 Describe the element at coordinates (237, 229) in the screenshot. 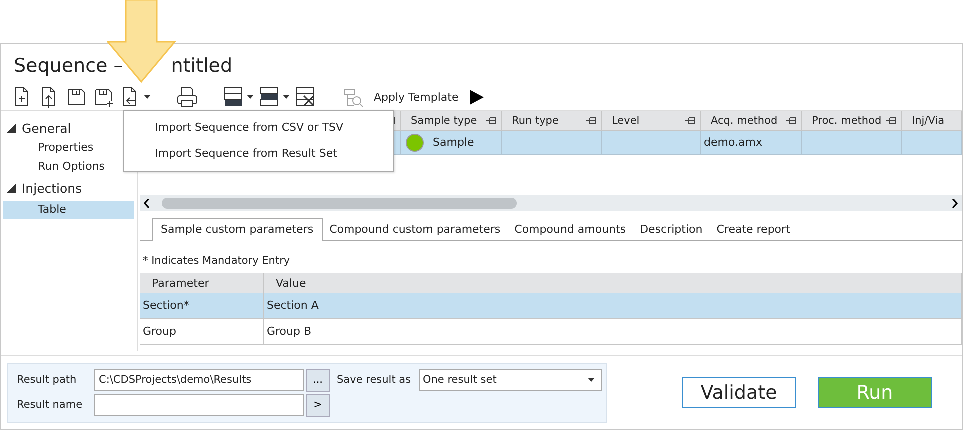

I see `tab: Sample custom parameters` at that location.